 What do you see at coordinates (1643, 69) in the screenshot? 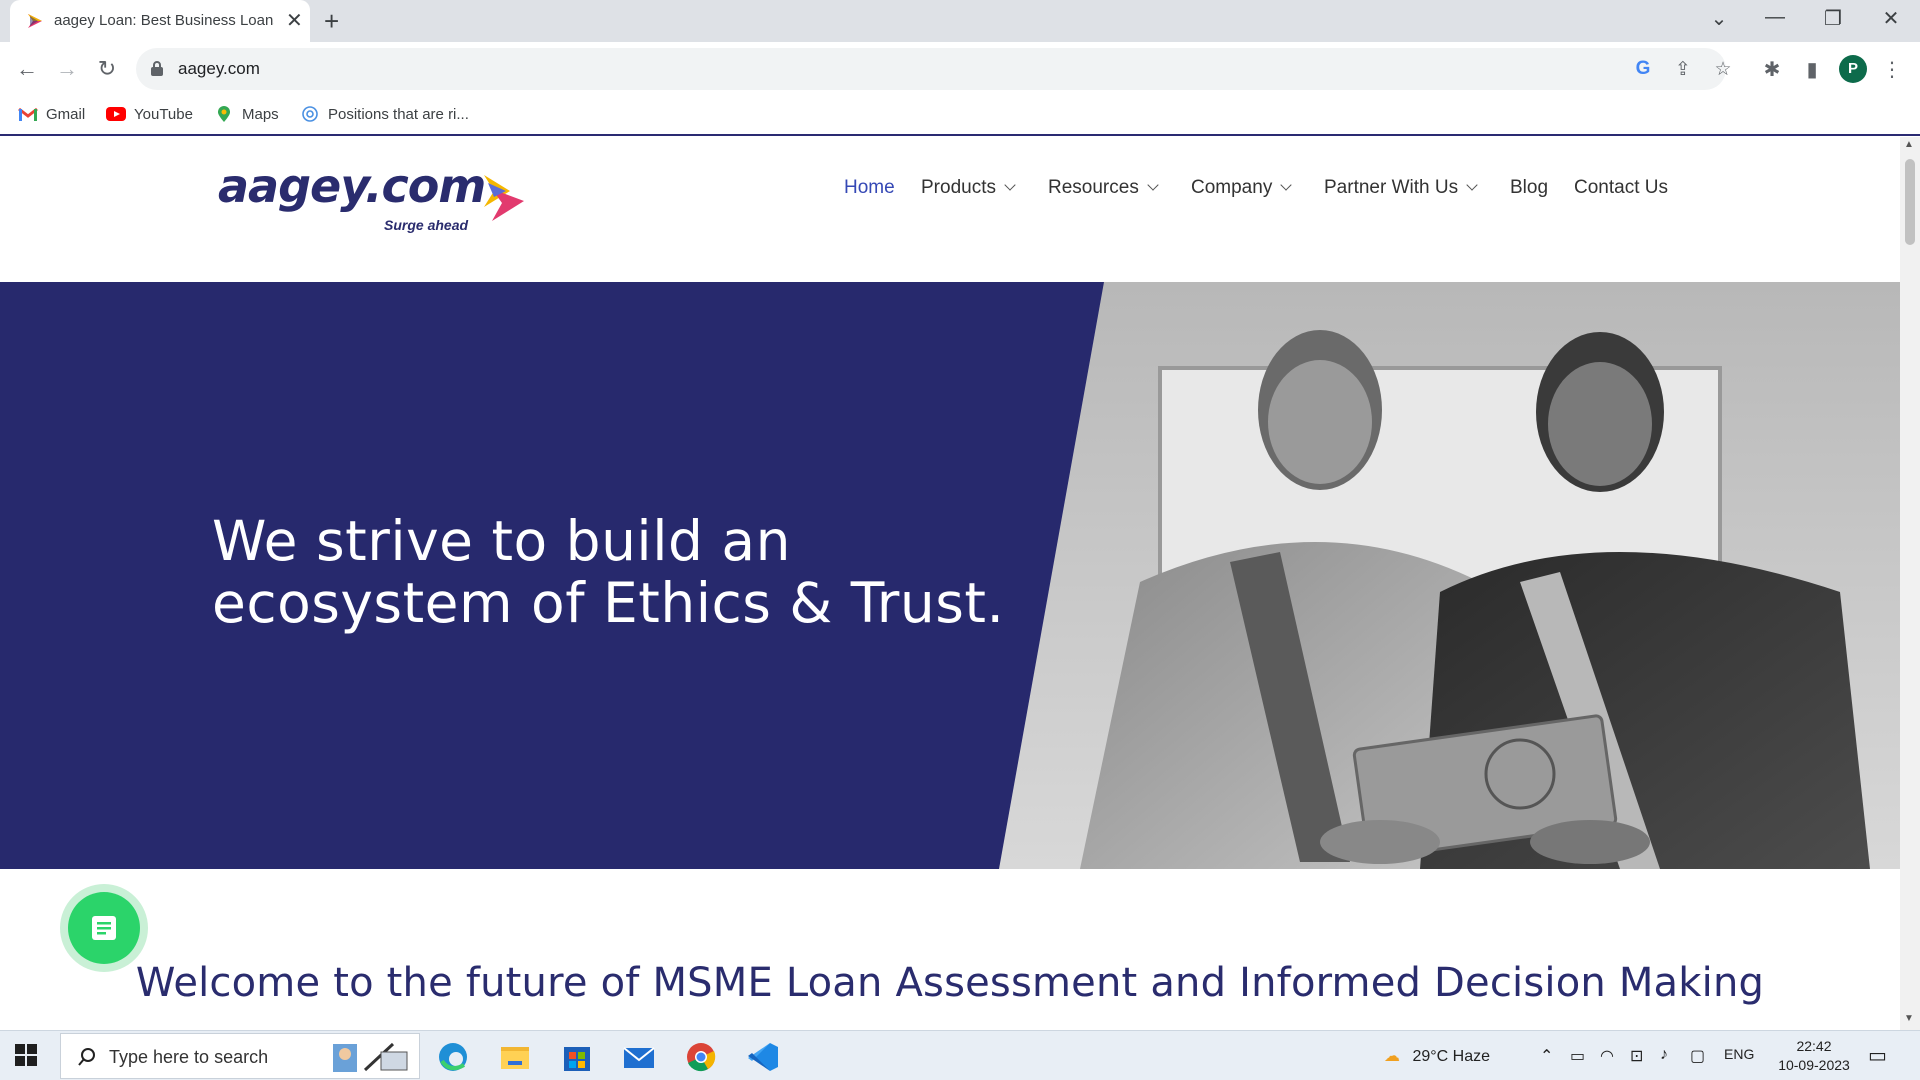
I see `google-translate-icon: G` at bounding box center [1643, 69].